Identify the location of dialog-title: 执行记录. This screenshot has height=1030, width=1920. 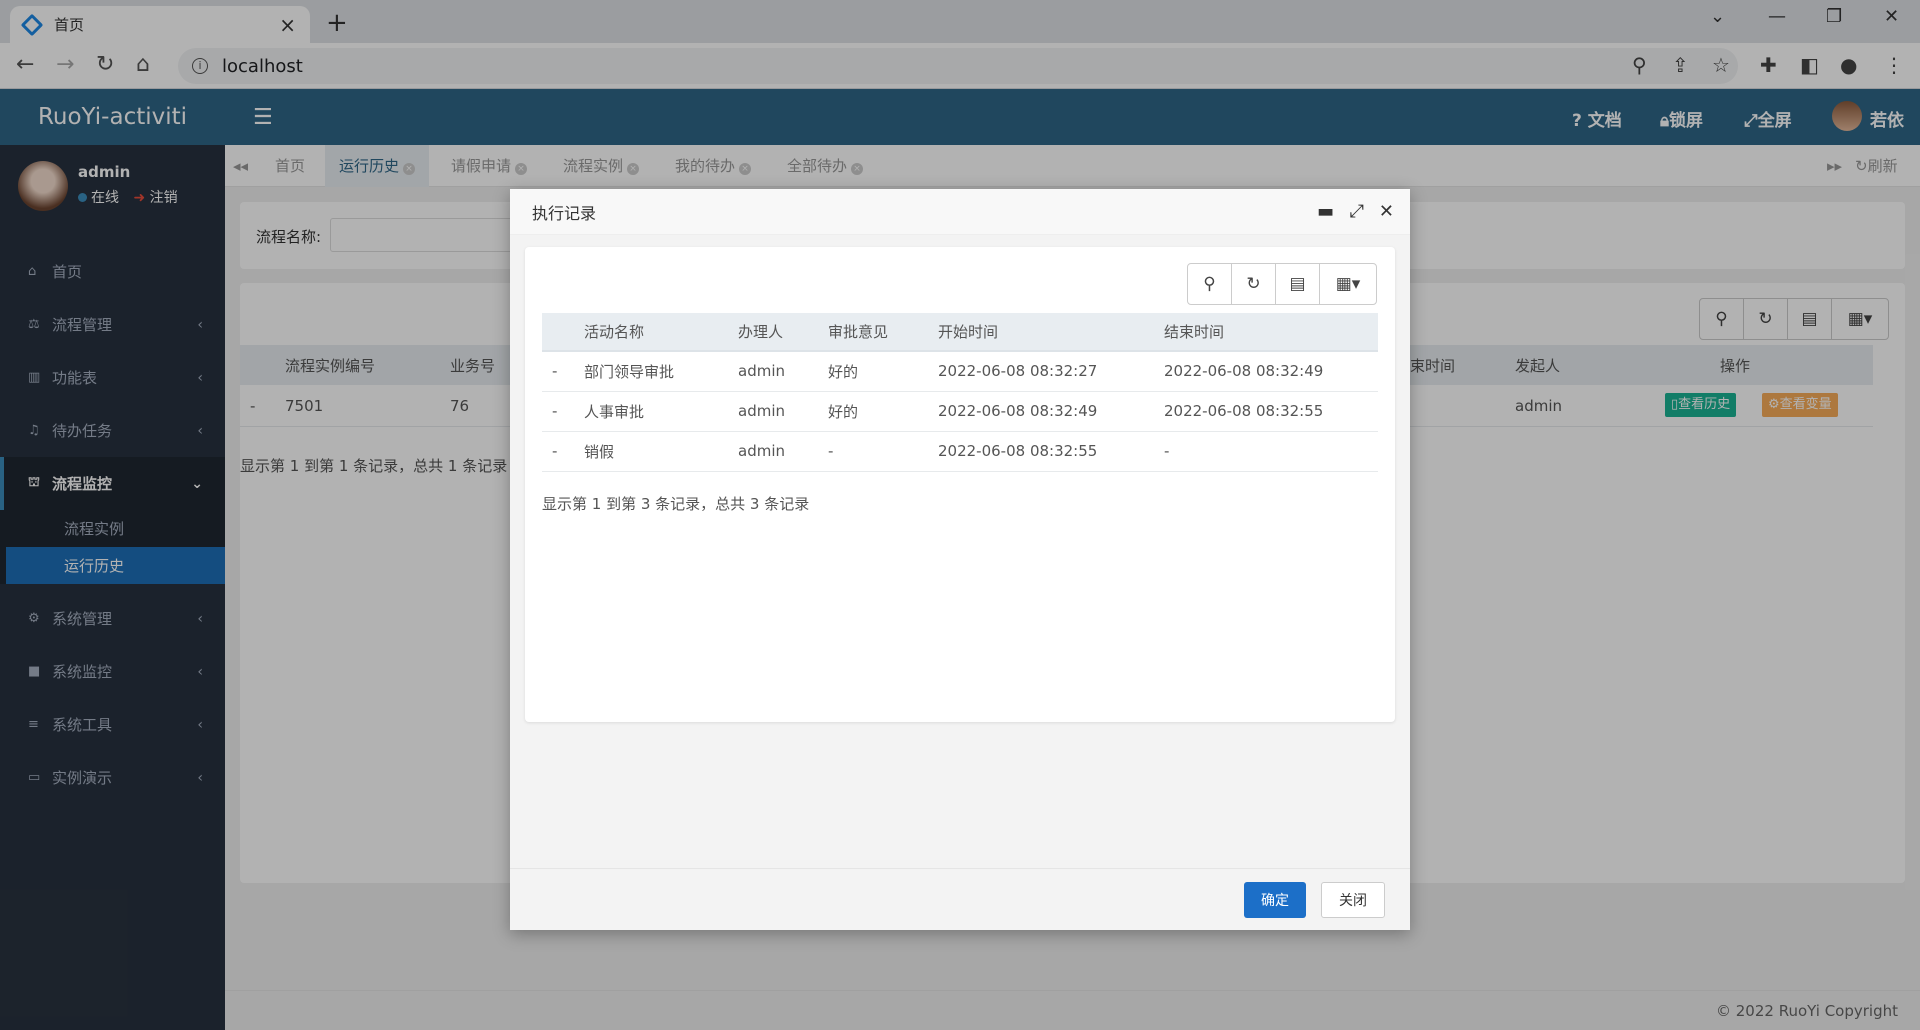
(564, 213).